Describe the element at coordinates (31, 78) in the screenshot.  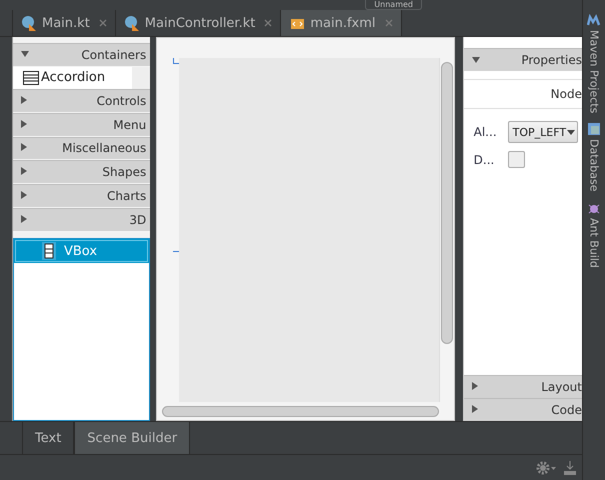
I see `accordion-icon` at that location.